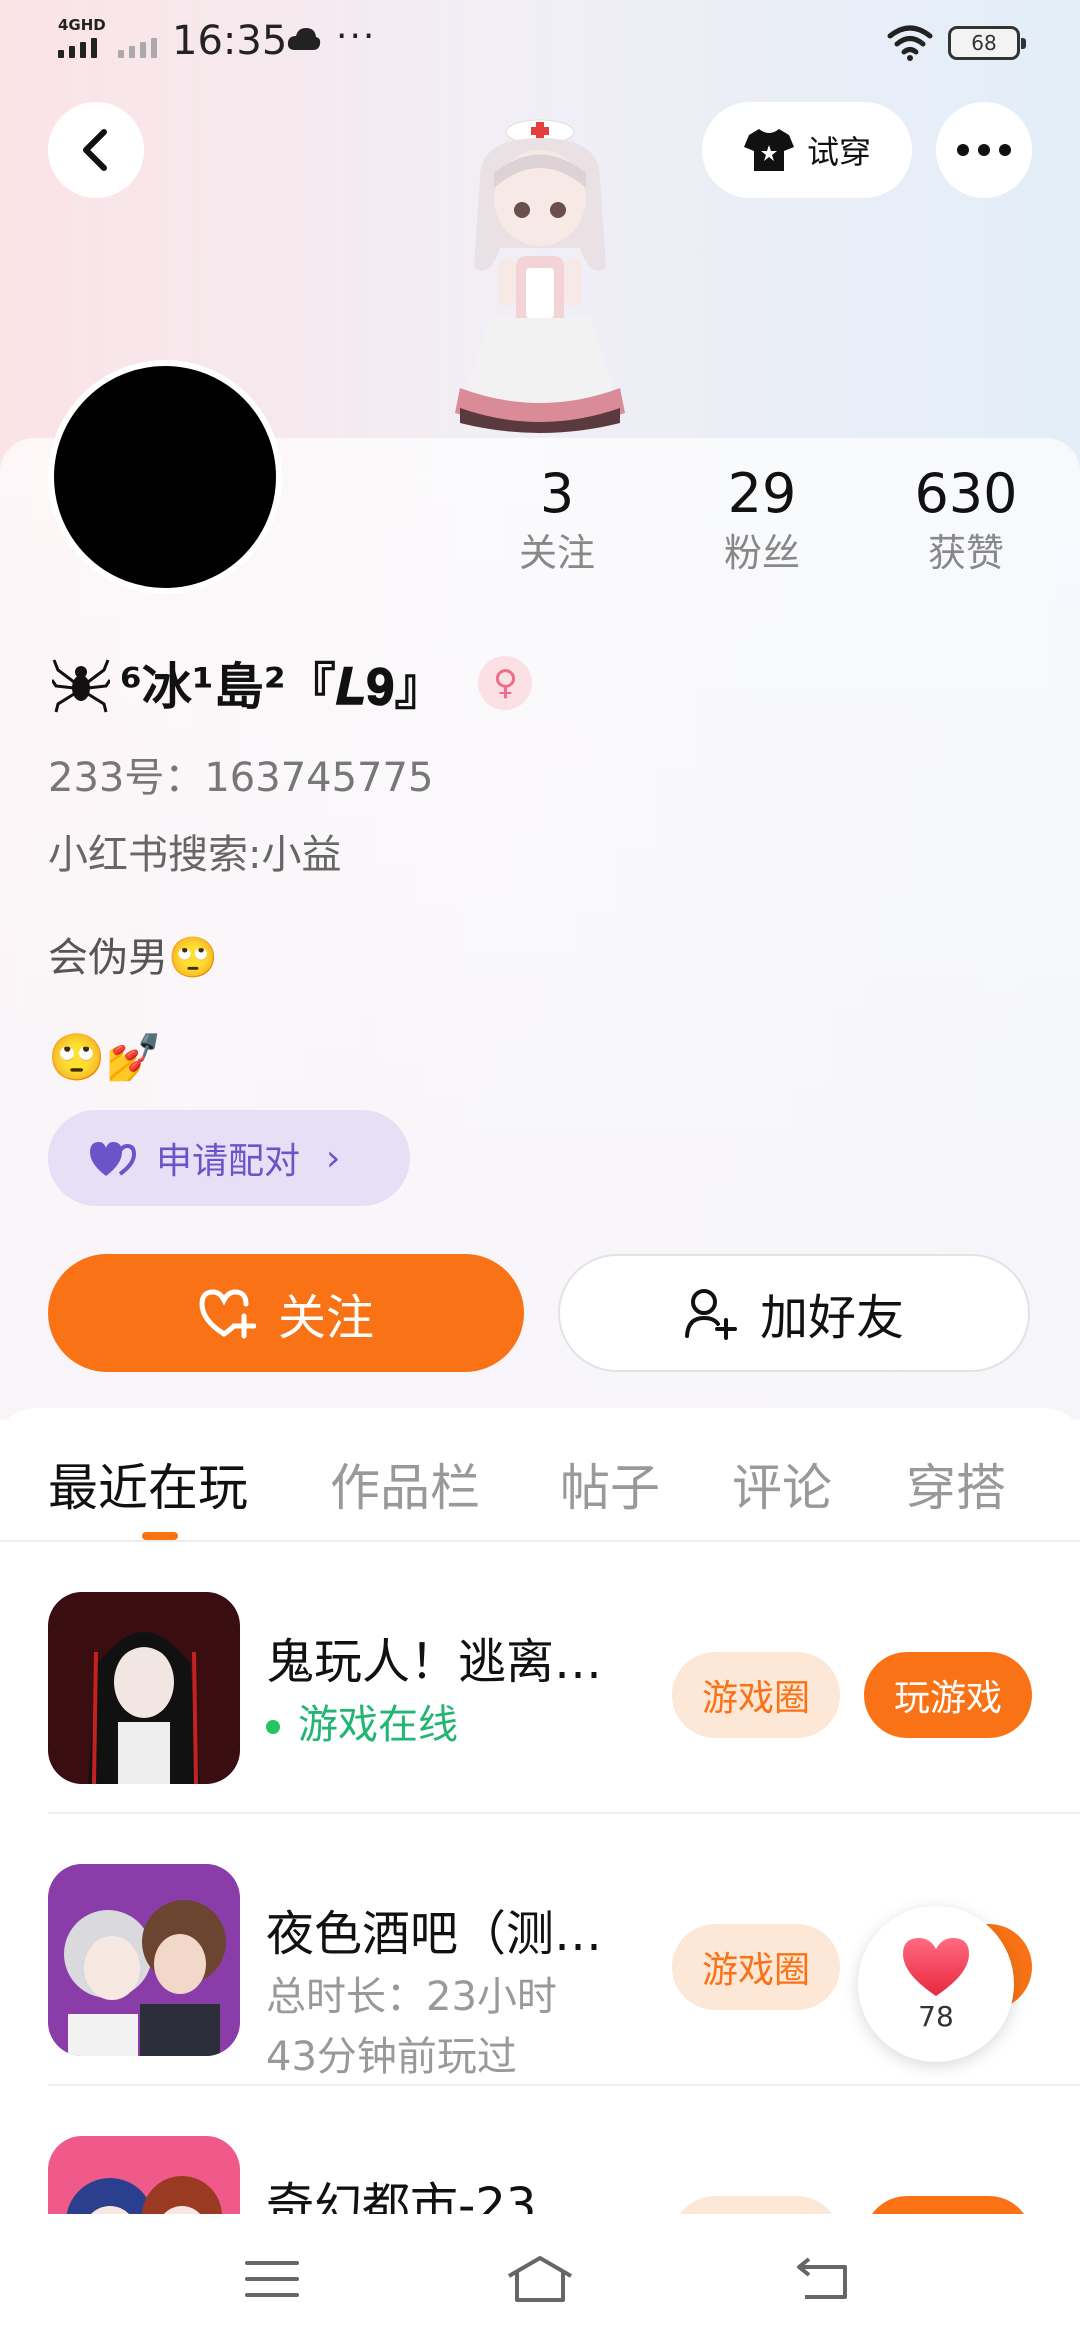  I want to click on heart-plus-icon, so click(227, 1314).